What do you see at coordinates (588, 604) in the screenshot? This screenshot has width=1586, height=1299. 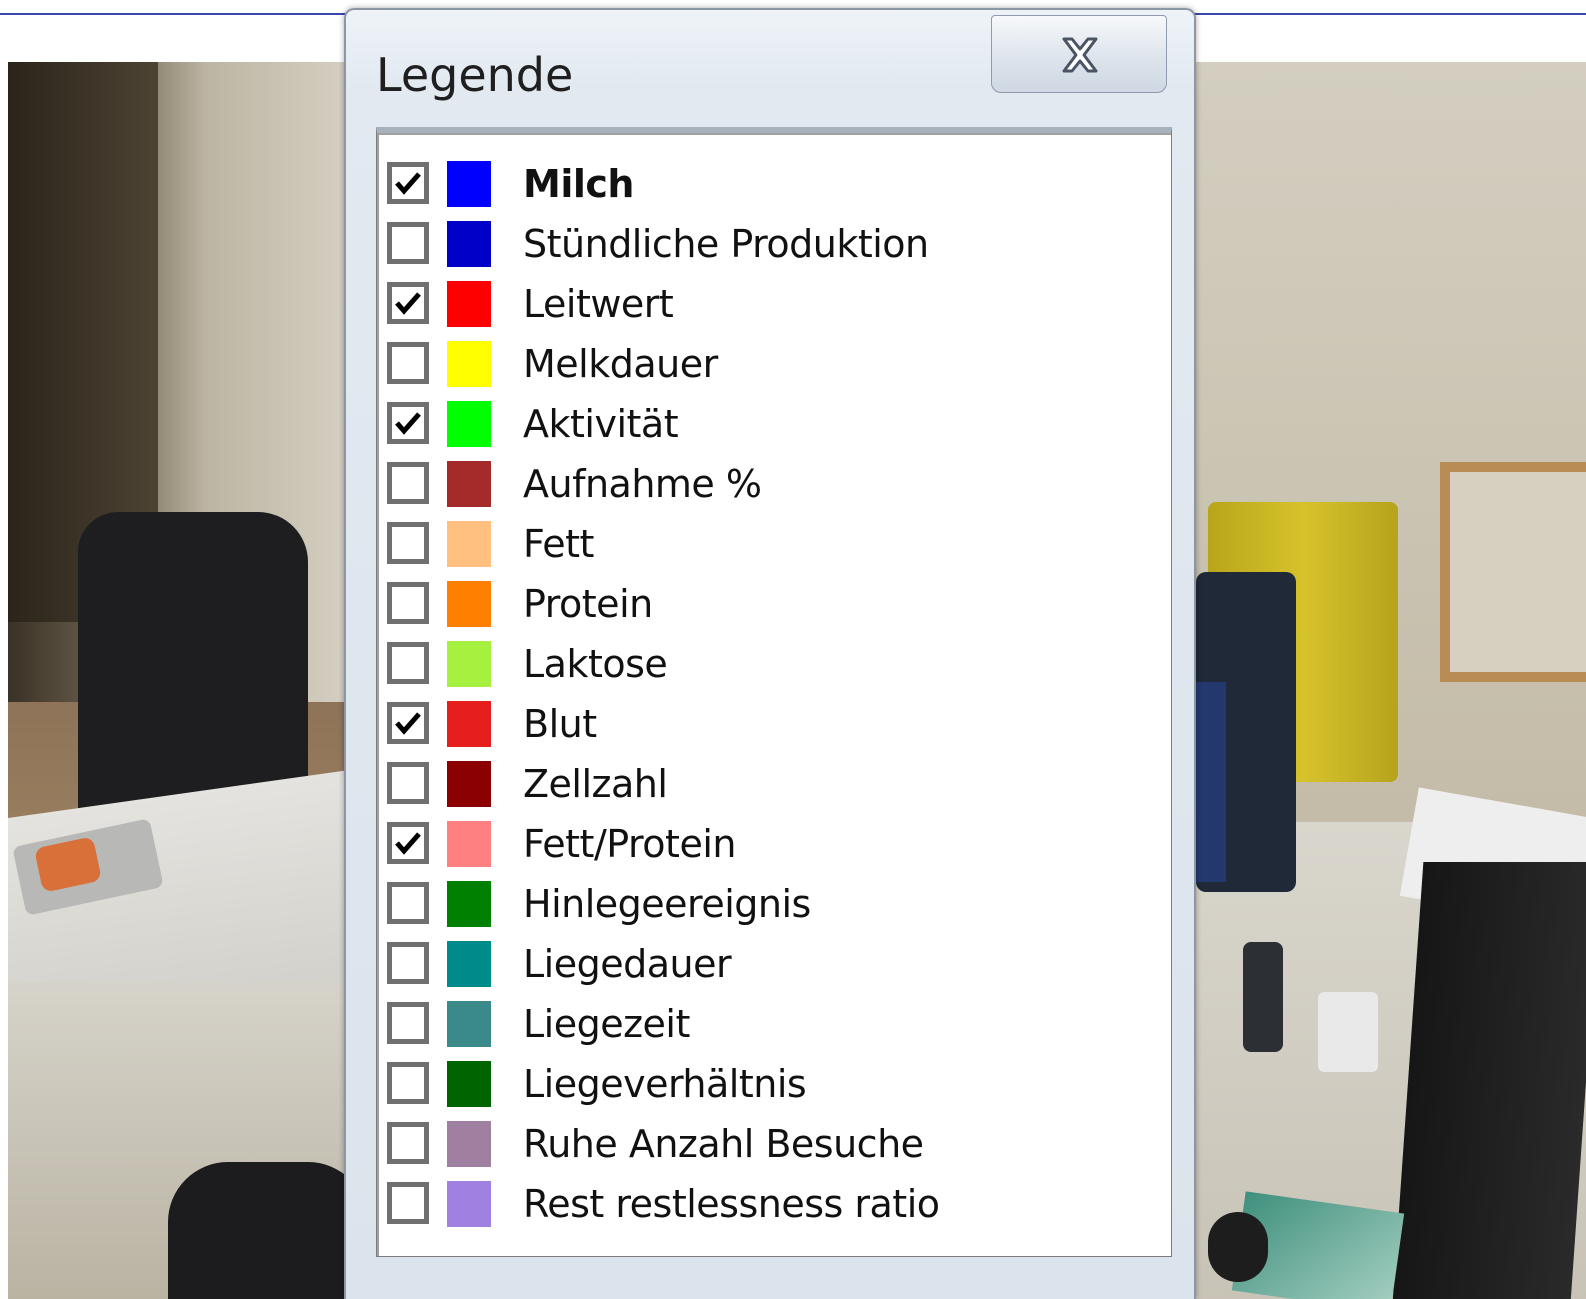 I see `legend-item-label: Protein` at bounding box center [588, 604].